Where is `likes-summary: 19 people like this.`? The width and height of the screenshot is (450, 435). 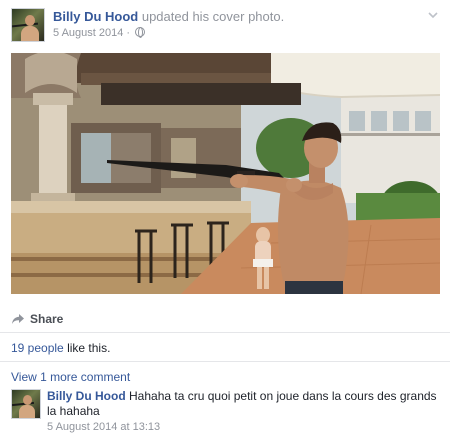
likes-summary: 19 people like this. is located at coordinates (60, 348).